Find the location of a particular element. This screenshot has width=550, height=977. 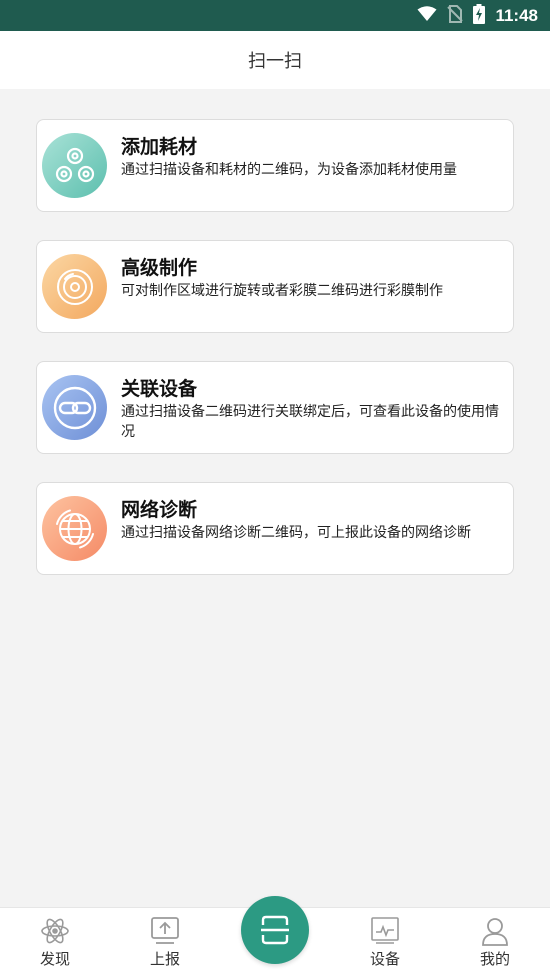

scan-icon is located at coordinates (275, 930).